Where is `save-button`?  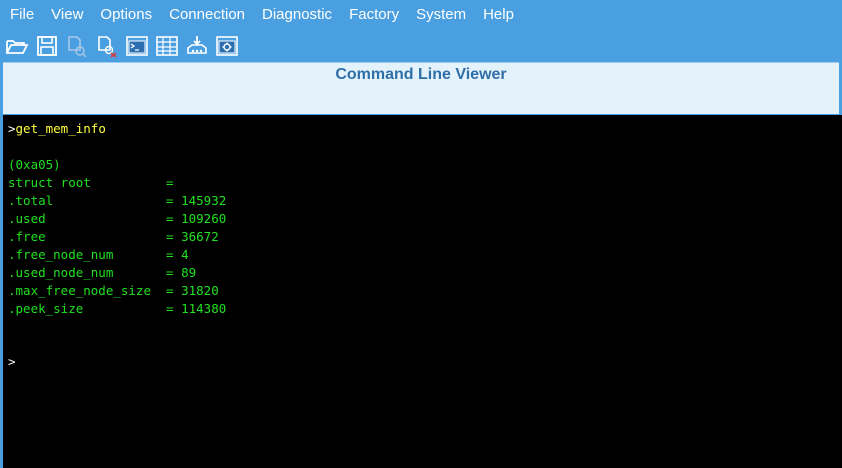 save-button is located at coordinates (47, 46).